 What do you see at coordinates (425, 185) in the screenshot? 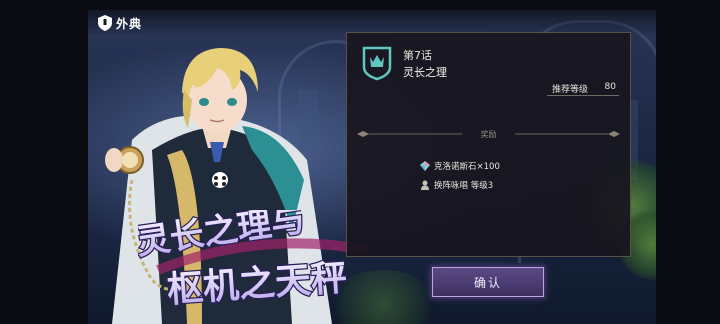
I see `character-icon` at bounding box center [425, 185].